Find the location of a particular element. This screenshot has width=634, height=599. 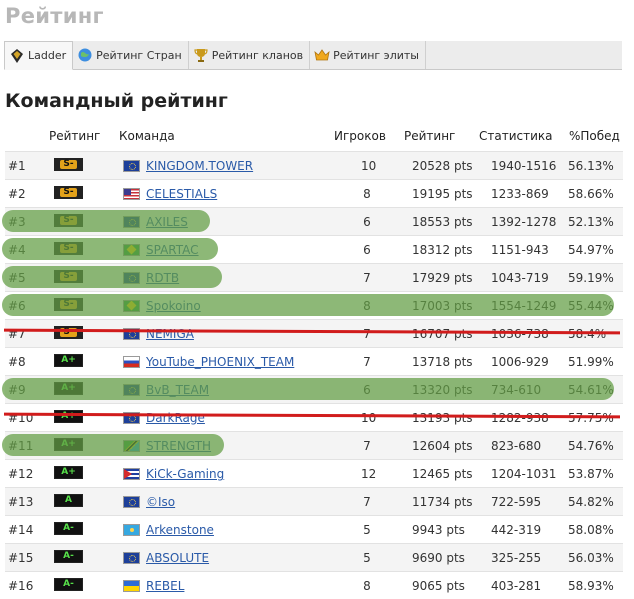

team-link: ©Iso is located at coordinates (160, 502).